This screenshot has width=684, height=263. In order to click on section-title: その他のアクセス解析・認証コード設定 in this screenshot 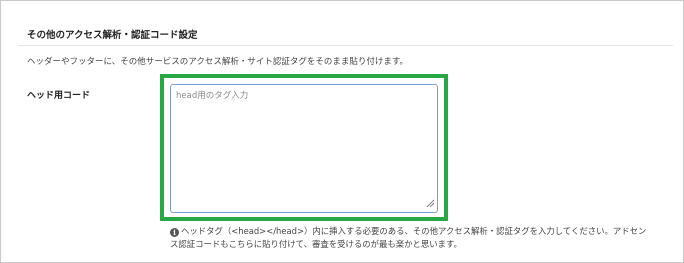, I will do `click(112, 35)`.